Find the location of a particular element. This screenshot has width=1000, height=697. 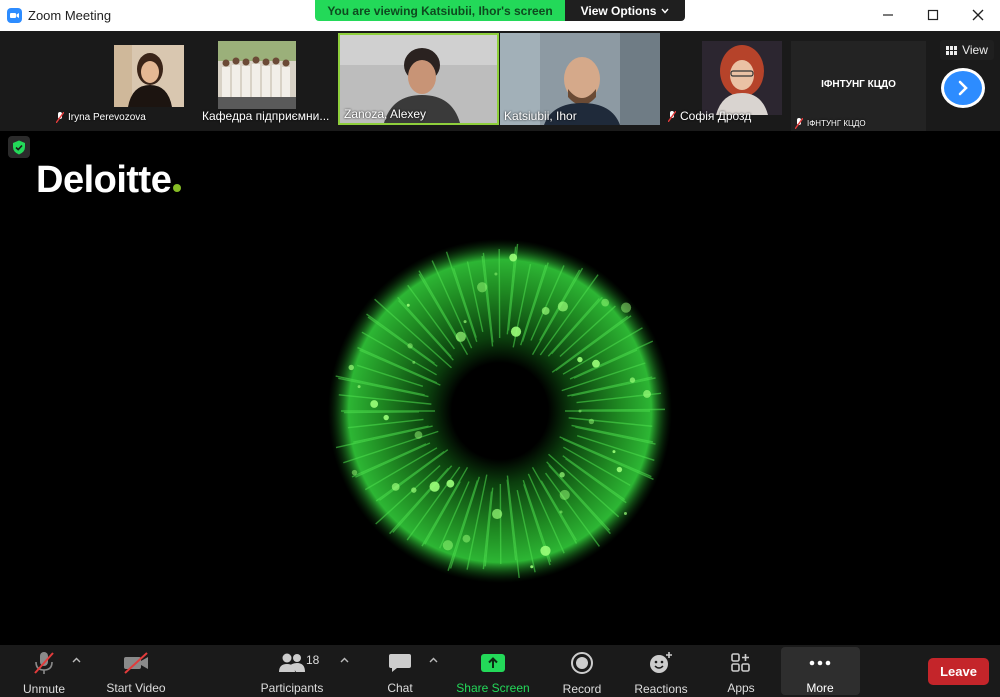

reactions-icon is located at coordinates (661, 662).